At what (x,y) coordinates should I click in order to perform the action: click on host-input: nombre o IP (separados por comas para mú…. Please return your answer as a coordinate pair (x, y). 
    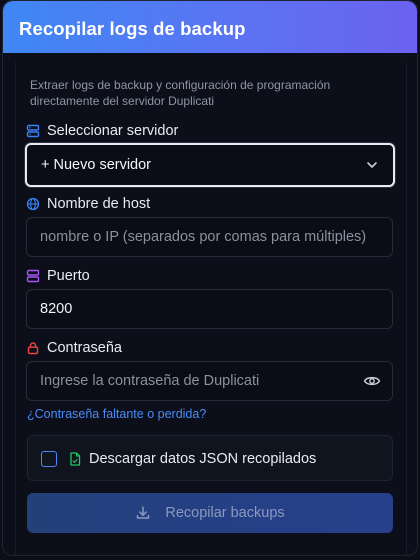
    Looking at the image, I should click on (209, 237).